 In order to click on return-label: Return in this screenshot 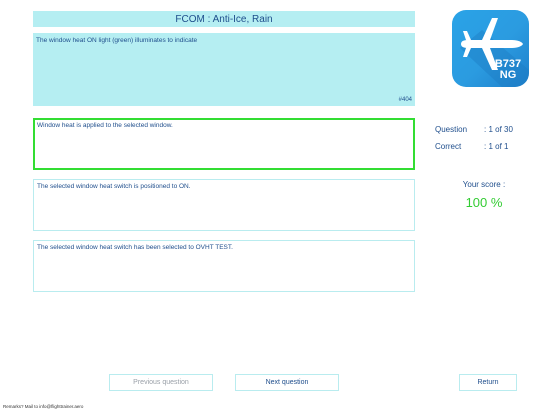, I will do `click(488, 382)`.